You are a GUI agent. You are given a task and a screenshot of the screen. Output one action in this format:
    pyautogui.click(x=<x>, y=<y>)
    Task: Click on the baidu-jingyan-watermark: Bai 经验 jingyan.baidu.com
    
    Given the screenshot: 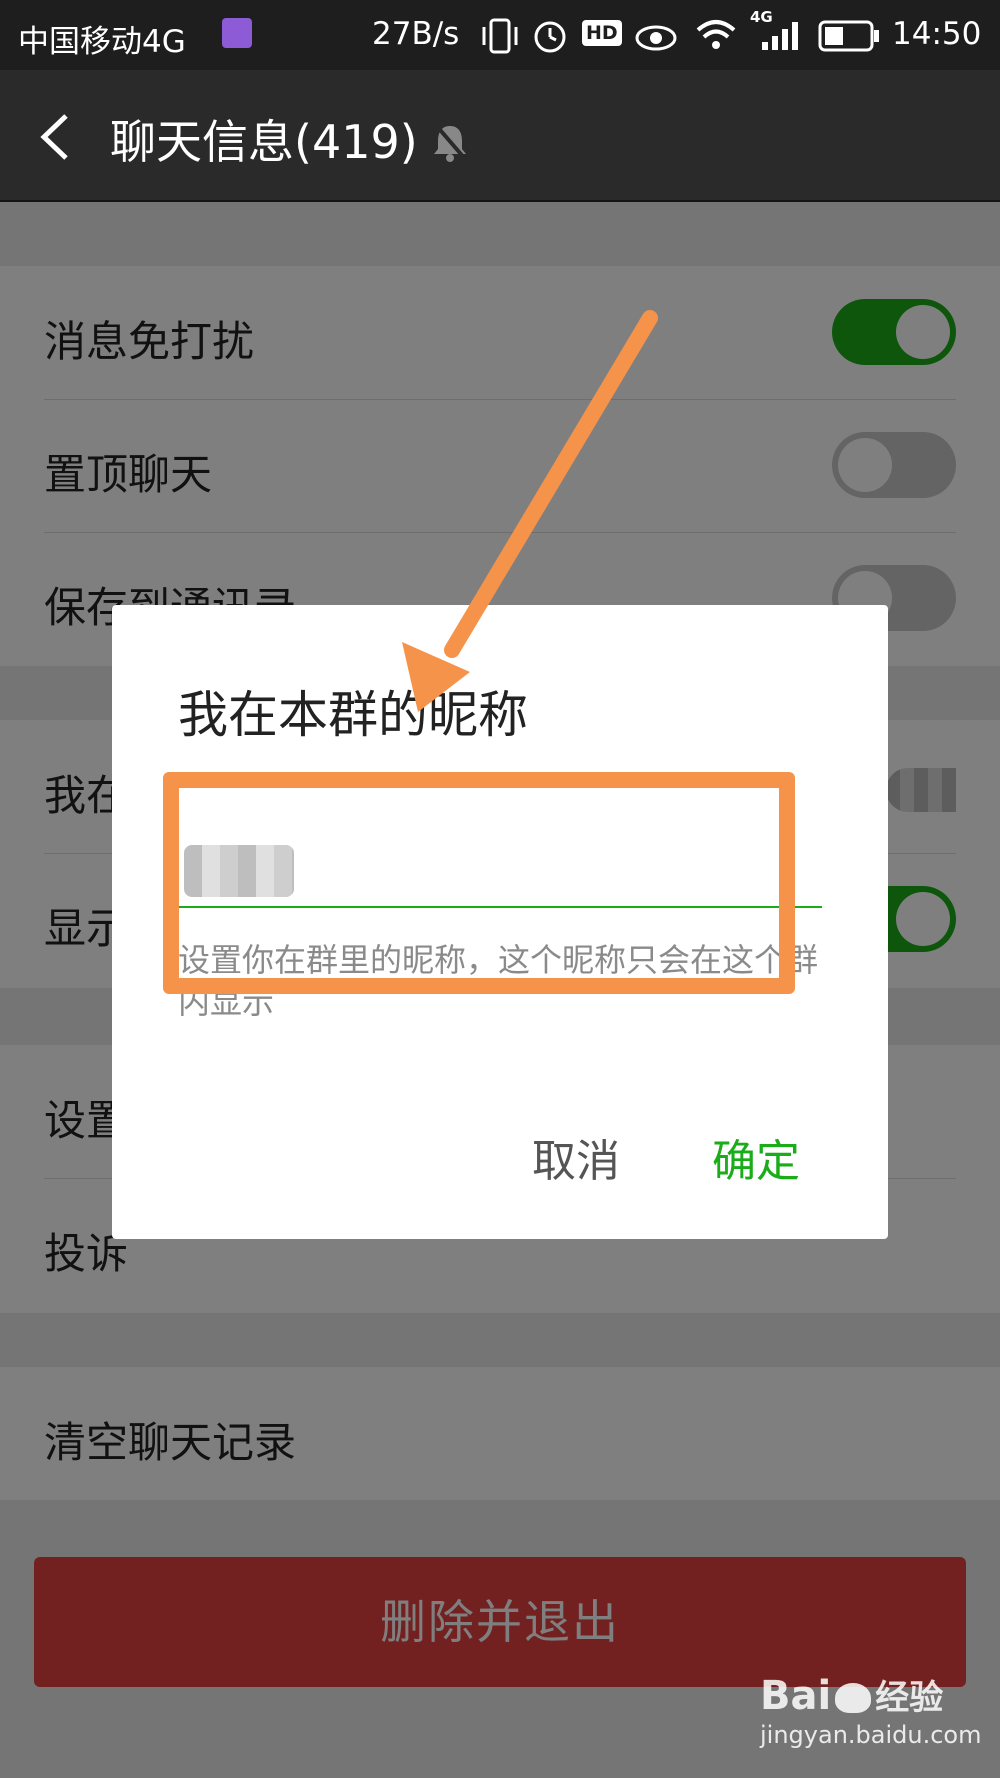 What is the action you would take?
    pyautogui.click(x=870, y=1709)
    